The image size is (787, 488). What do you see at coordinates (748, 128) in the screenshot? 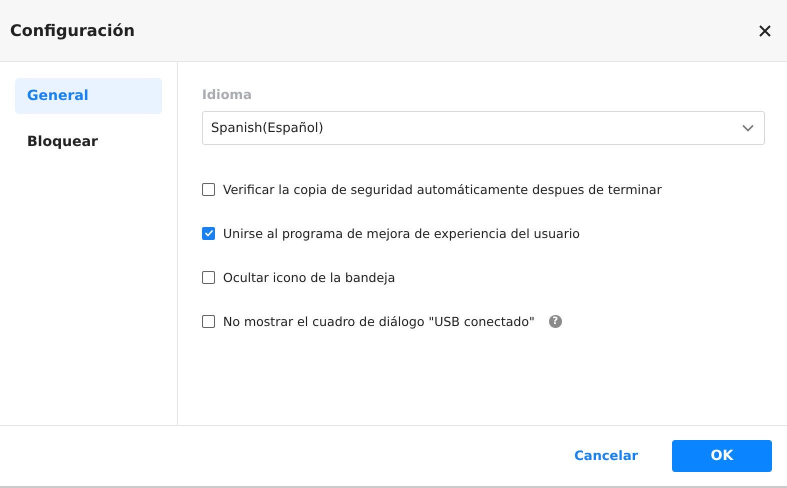
I see `chevron-icon` at bounding box center [748, 128].